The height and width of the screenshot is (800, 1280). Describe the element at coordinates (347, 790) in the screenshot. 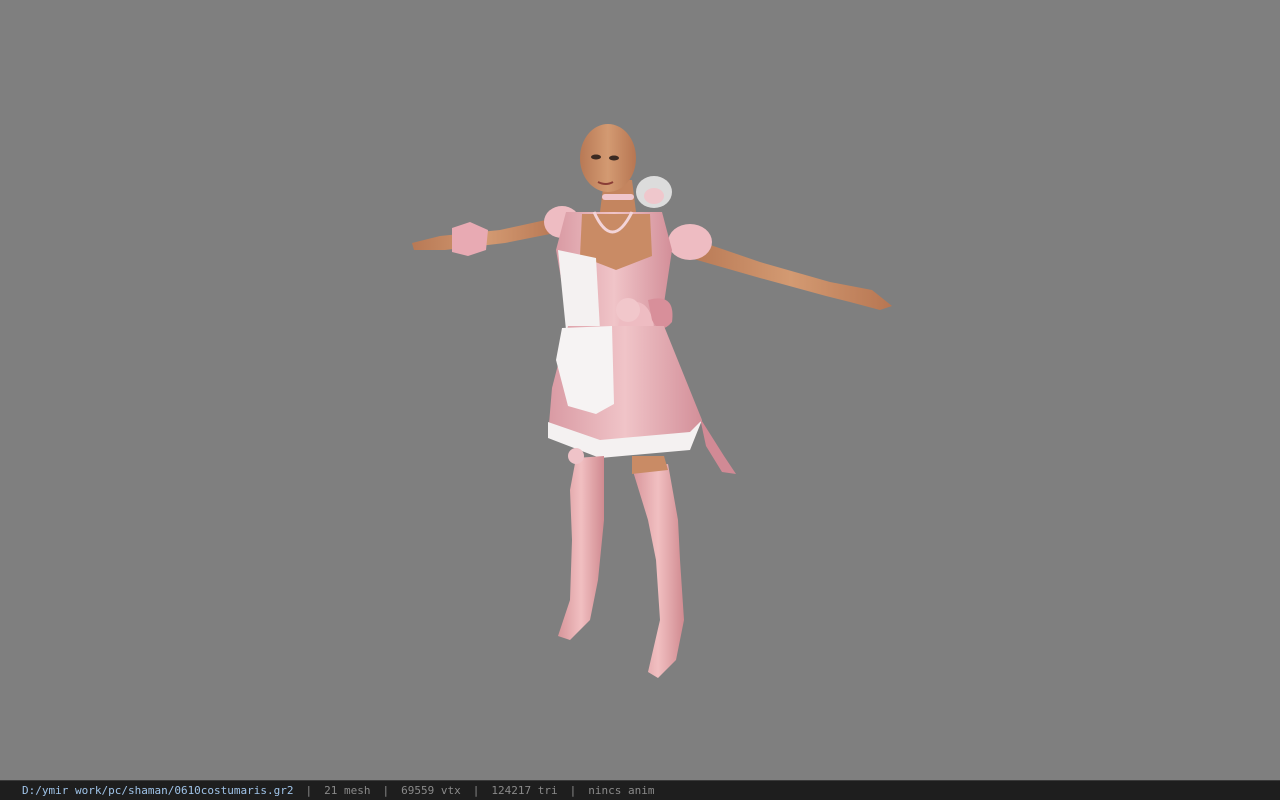

I see `mesh-count: 21 mesh` at that location.